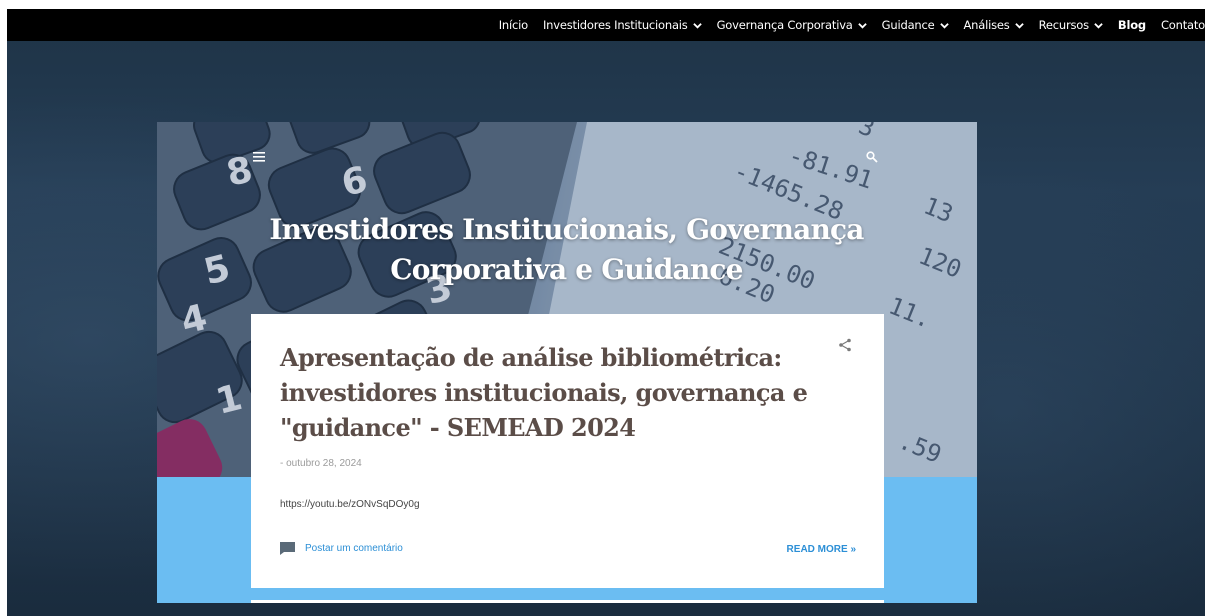 The image size is (1205, 616). What do you see at coordinates (845, 347) in the screenshot?
I see `share-icon` at bounding box center [845, 347].